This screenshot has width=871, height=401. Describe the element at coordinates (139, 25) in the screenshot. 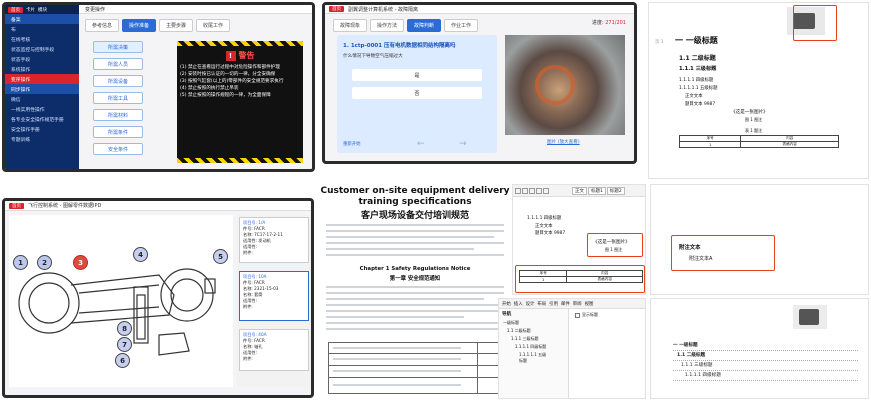

I see `tab-preparation: 操作准备` at that location.